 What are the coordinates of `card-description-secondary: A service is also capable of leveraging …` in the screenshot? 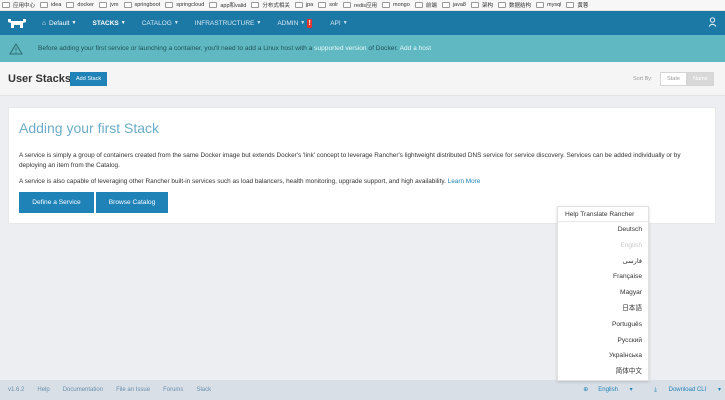 It's located at (250, 181).